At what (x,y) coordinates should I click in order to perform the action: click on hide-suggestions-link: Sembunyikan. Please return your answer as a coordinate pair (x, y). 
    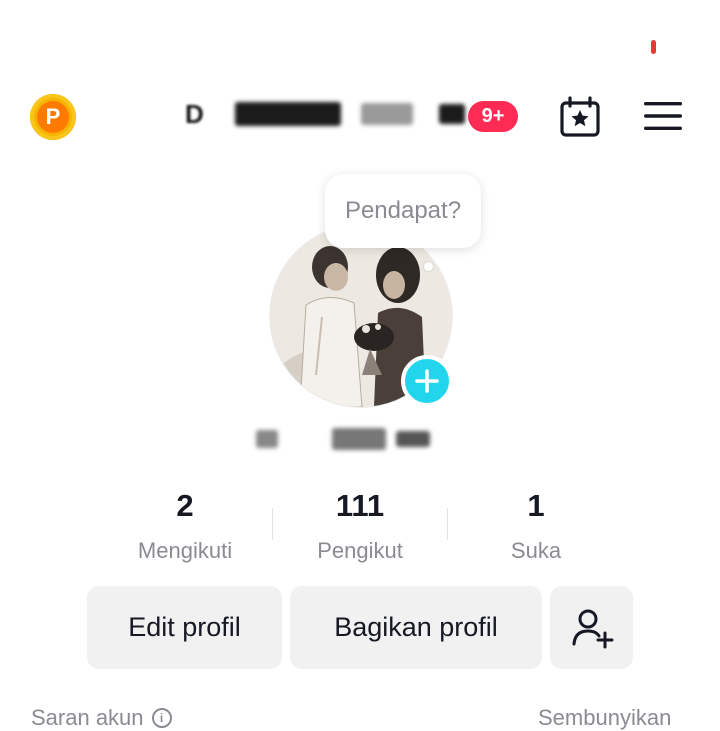
    Looking at the image, I should click on (604, 718).